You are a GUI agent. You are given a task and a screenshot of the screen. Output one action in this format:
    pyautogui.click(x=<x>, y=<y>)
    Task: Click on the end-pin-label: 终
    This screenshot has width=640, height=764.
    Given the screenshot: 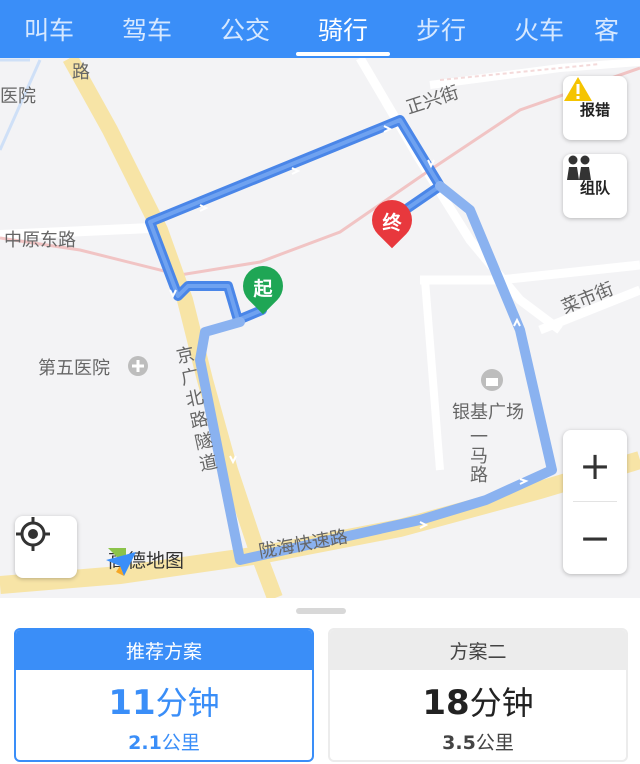 What is the action you would take?
    pyautogui.click(x=392, y=223)
    